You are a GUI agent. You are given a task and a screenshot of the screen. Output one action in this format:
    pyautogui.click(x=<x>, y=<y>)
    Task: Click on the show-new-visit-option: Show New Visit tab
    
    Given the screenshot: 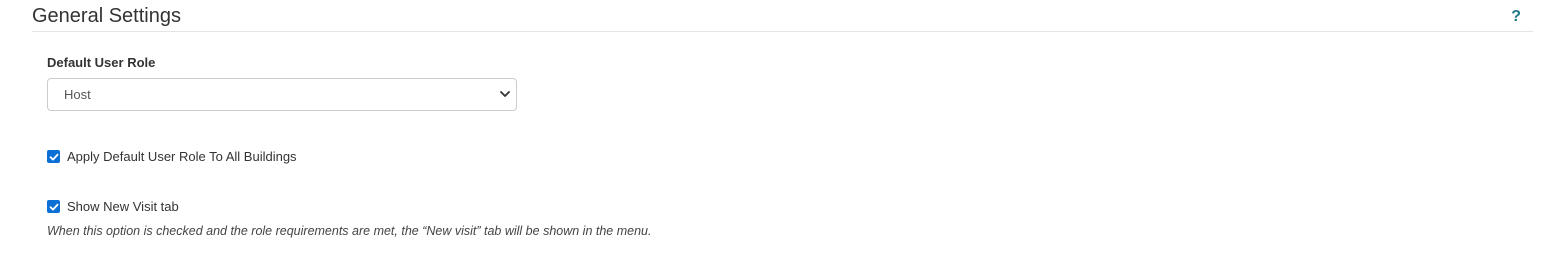 What is the action you would take?
    pyautogui.click(x=113, y=206)
    